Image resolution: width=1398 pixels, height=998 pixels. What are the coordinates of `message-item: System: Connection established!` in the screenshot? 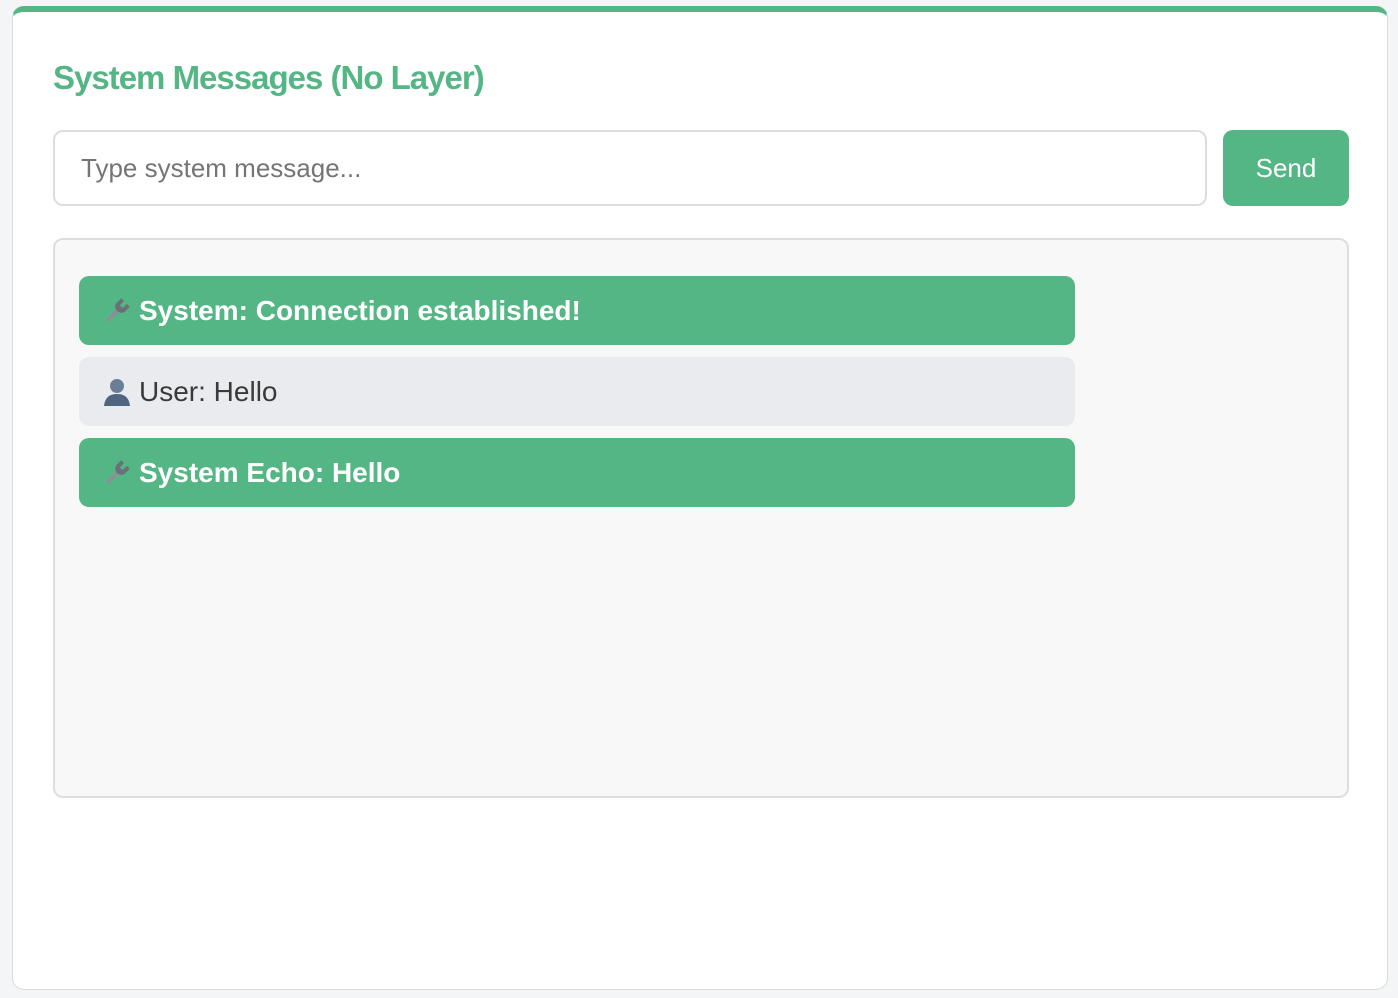 It's located at (577, 310).